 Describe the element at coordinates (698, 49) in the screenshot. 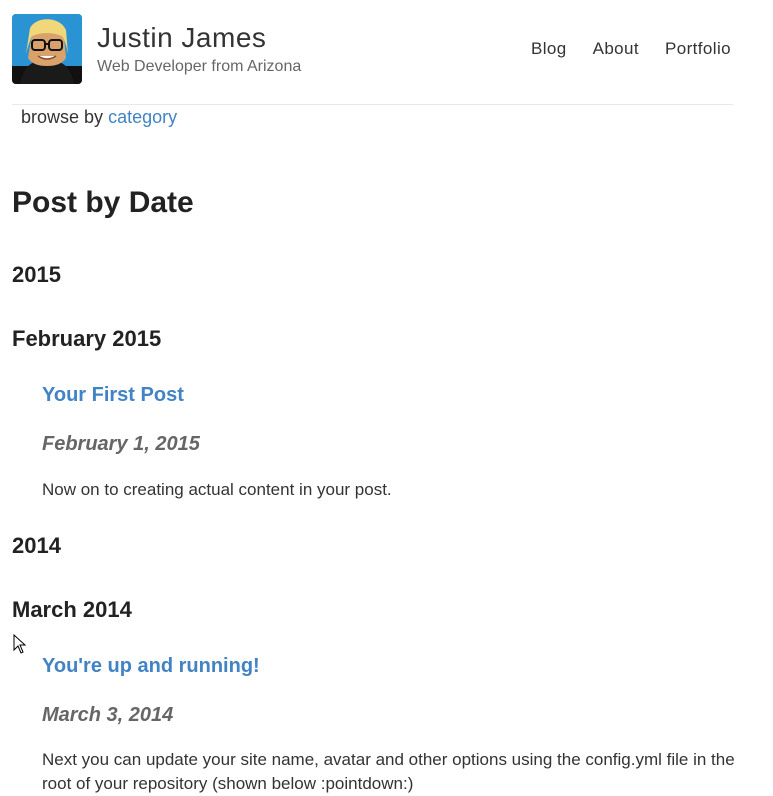

I see `nav-portfolio-link: Portfolio` at that location.